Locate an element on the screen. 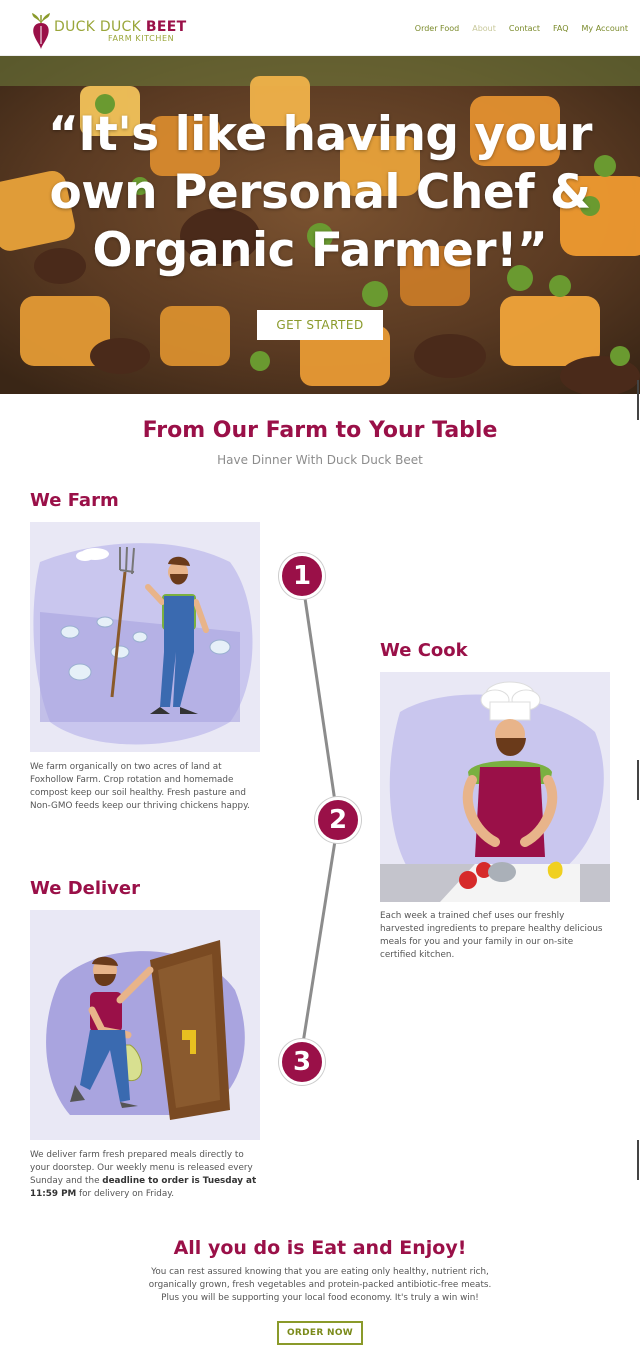 Image resolution: width=640 pixels, height=1357 pixels. logo-text-beet: BEET is located at coordinates (166, 27).